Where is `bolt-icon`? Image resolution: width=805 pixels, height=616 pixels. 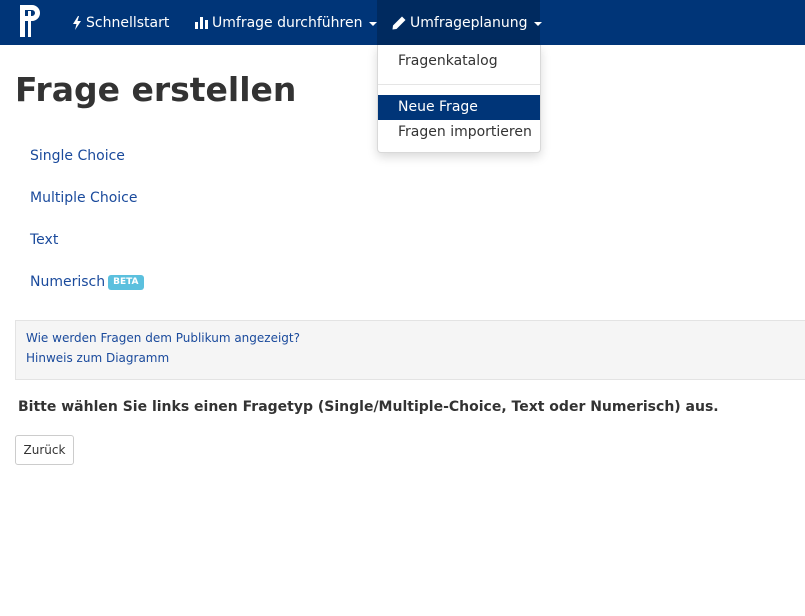 bolt-icon is located at coordinates (77, 22).